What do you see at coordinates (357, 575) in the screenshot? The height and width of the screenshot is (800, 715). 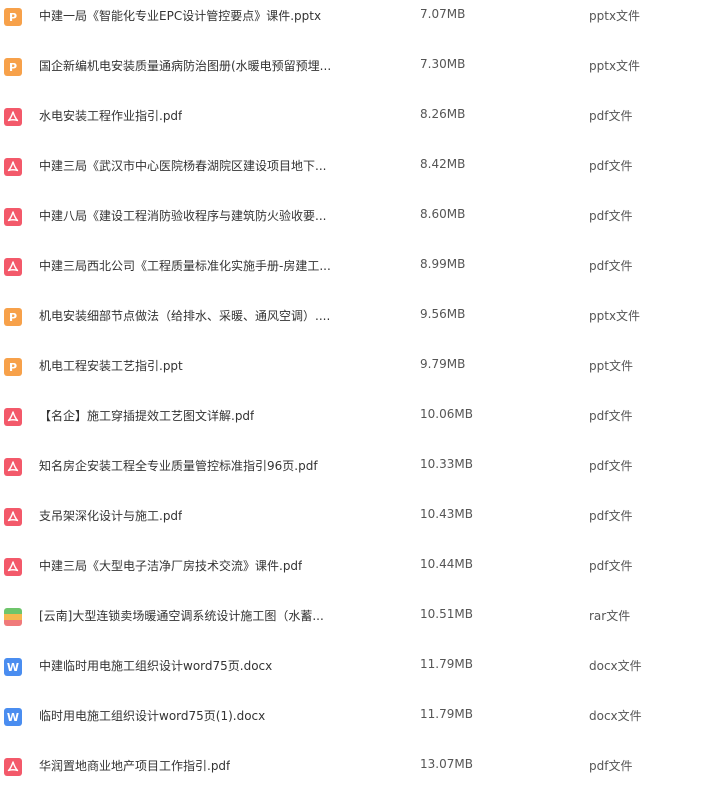 I see `file-row: 中建三局《大型电子洁净厂房技术交流》课件.pdf 10.44MB pdf文件` at bounding box center [357, 575].